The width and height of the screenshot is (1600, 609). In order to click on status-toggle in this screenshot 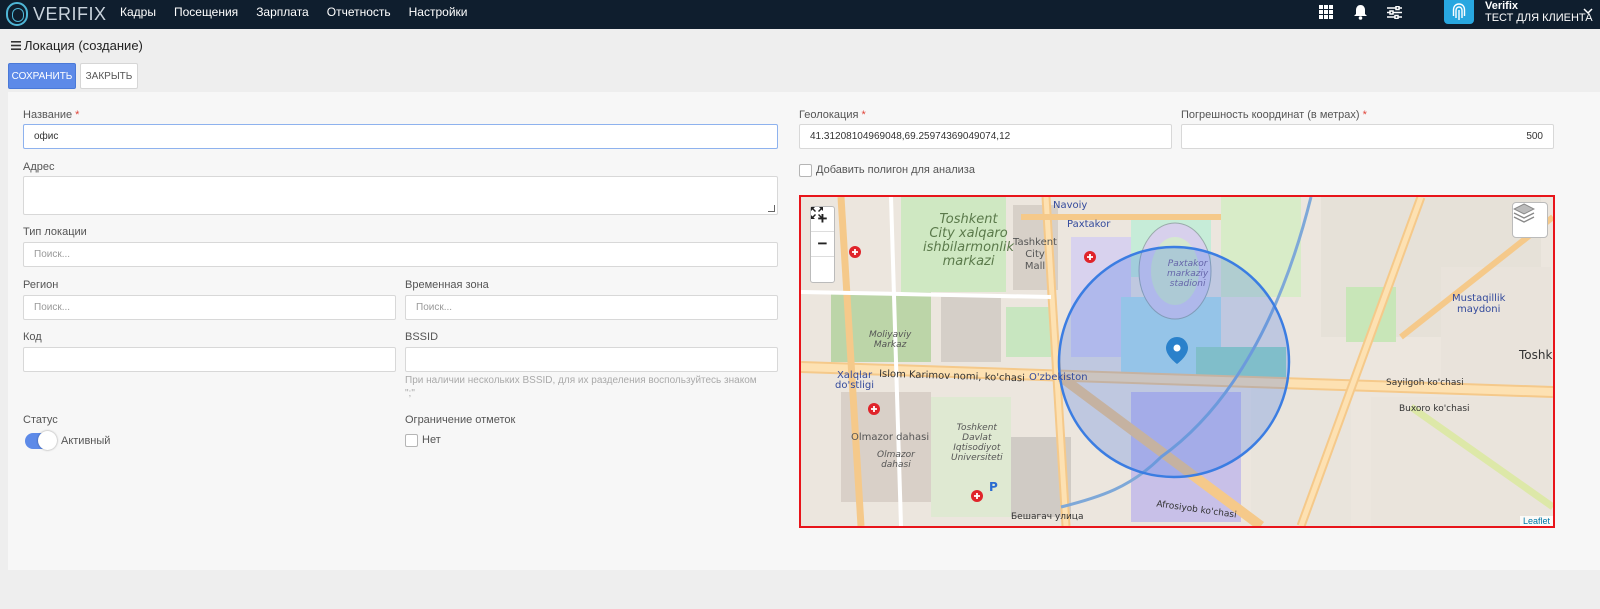, I will do `click(41, 440)`.